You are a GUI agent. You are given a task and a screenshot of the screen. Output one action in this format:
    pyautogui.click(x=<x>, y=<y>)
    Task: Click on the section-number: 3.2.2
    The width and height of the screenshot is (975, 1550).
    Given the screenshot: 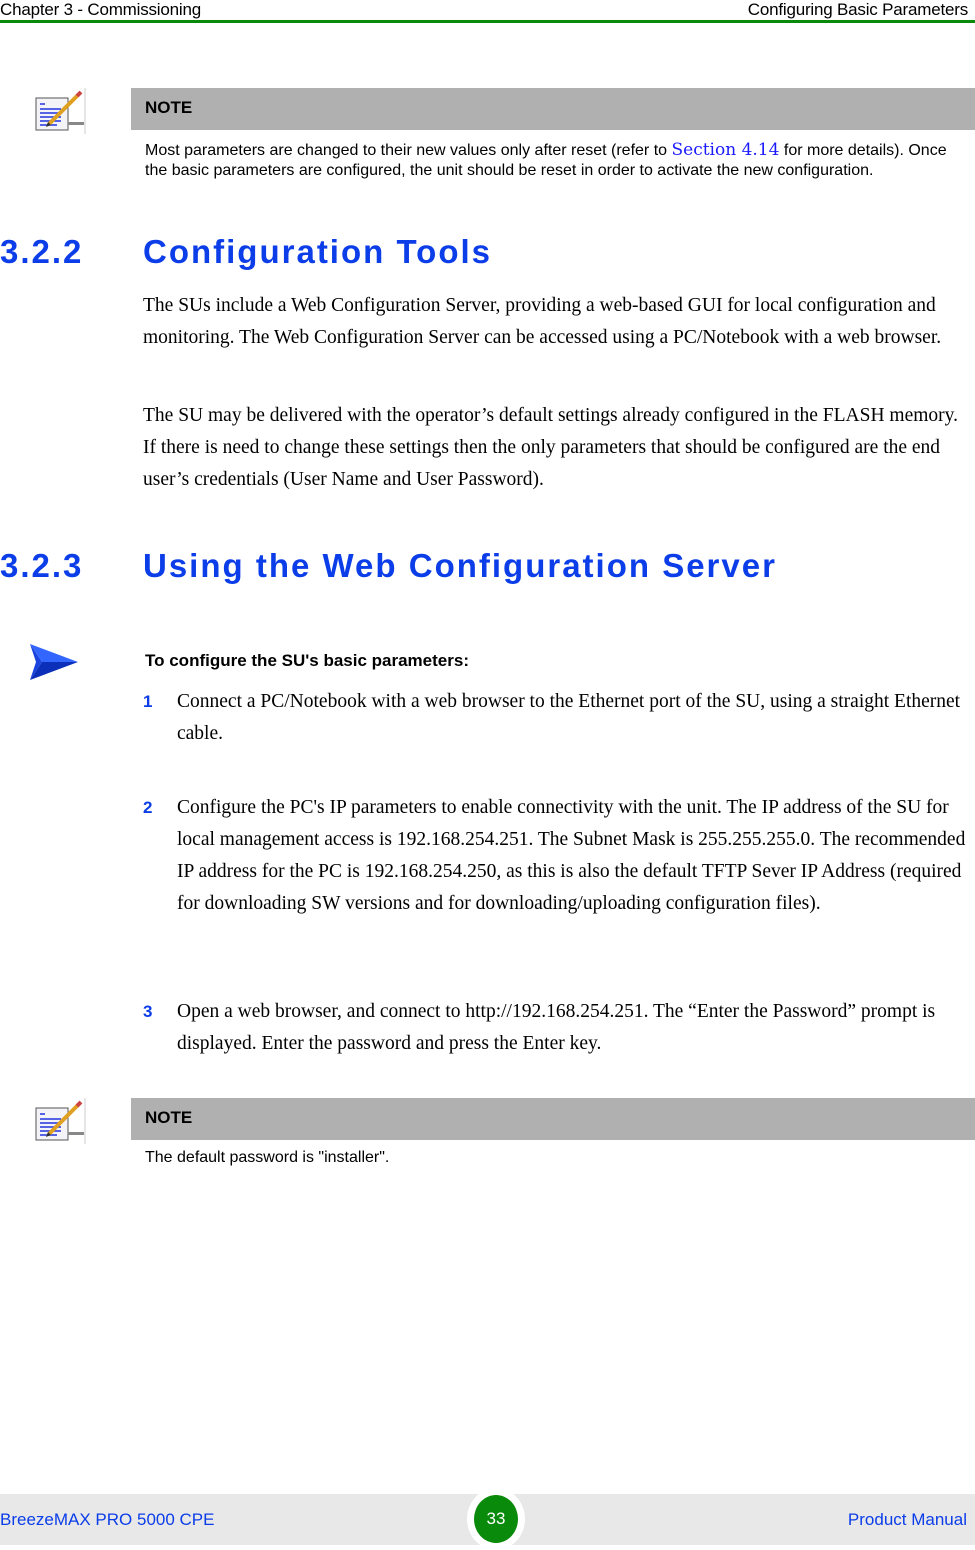 What is the action you would take?
    pyautogui.click(x=42, y=251)
    